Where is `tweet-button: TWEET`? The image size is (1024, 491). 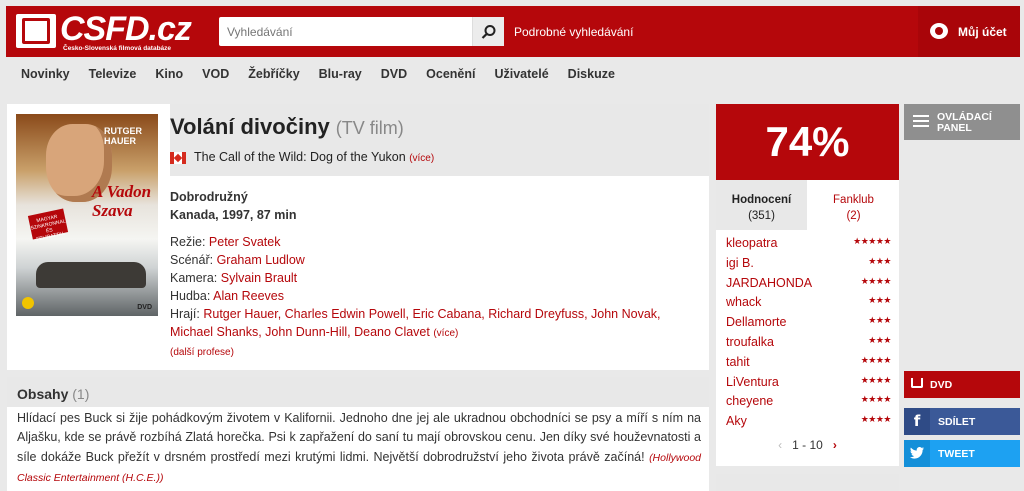 tweet-button: TWEET is located at coordinates (962, 453).